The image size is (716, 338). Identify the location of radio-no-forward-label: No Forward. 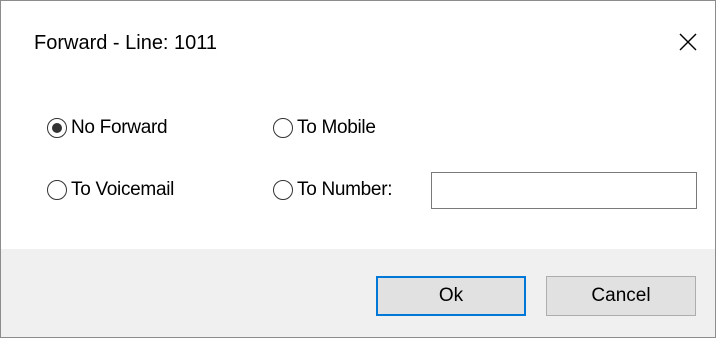
(119, 127).